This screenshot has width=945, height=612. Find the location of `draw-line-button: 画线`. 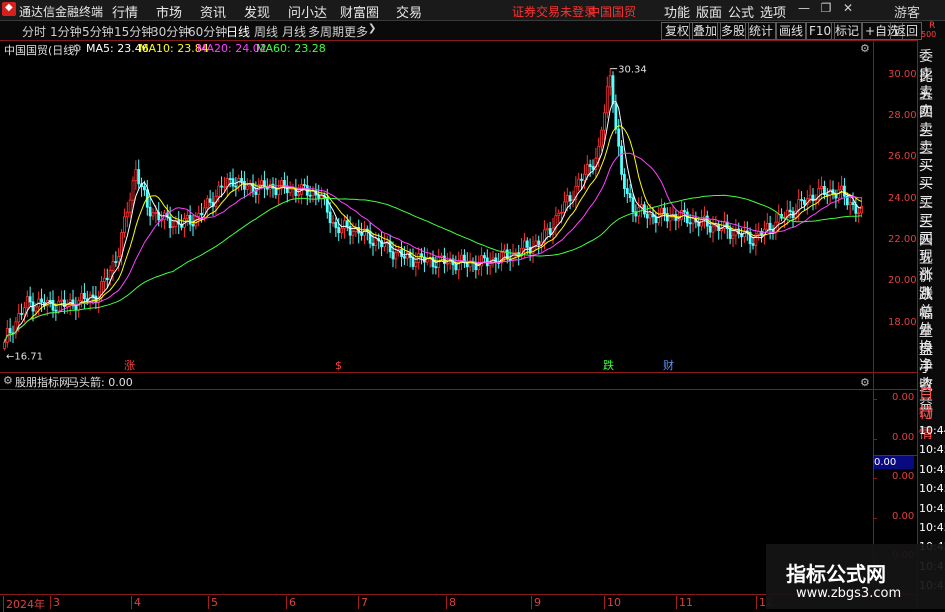

draw-line-button: 画线 is located at coordinates (791, 31).